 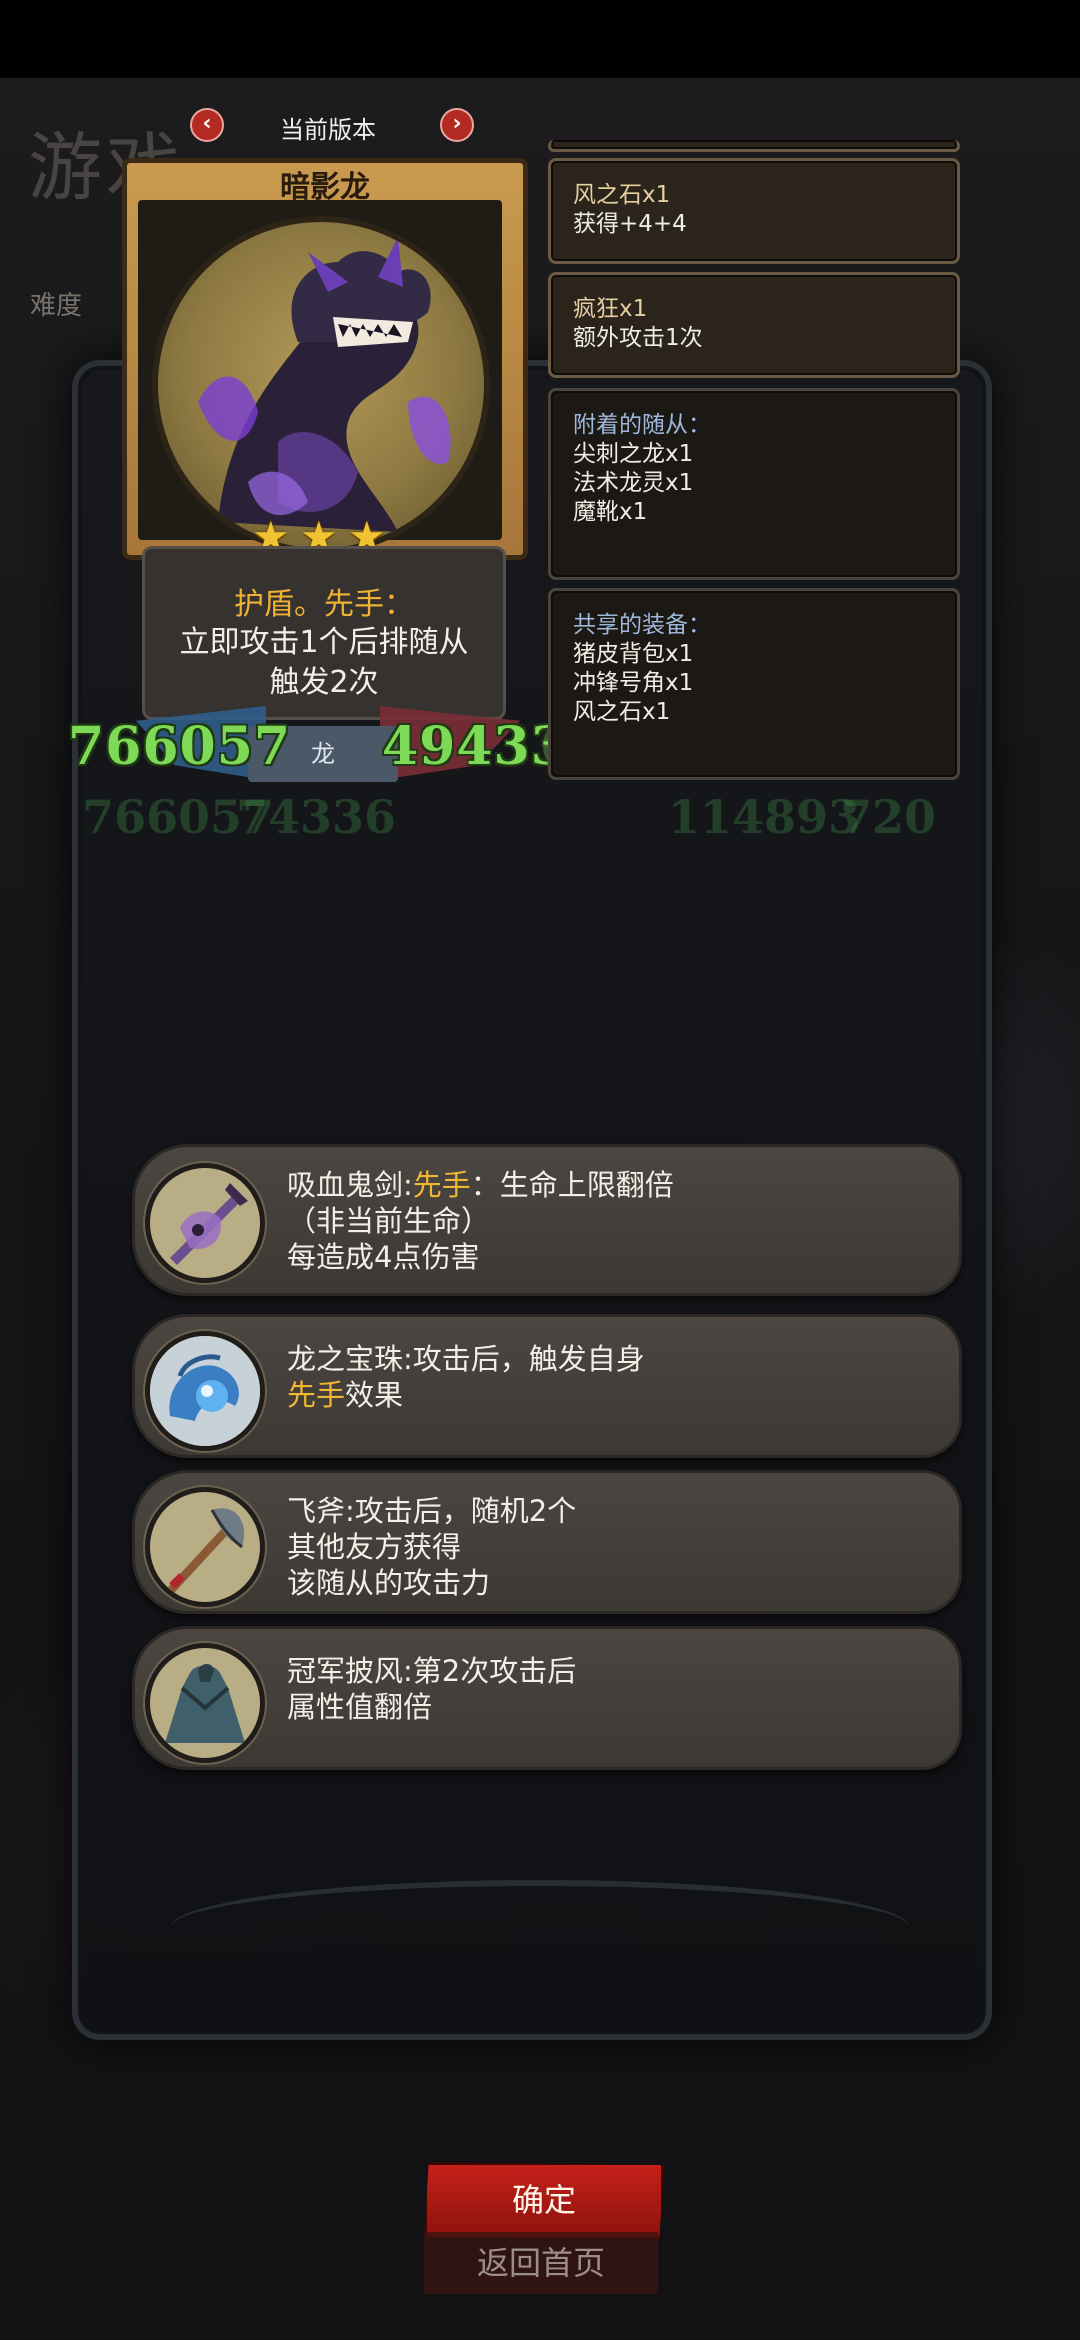 What do you see at coordinates (754, 325) in the screenshot?
I see `info-panel-frenzy: 疯狂x1 额外攻击1次` at bounding box center [754, 325].